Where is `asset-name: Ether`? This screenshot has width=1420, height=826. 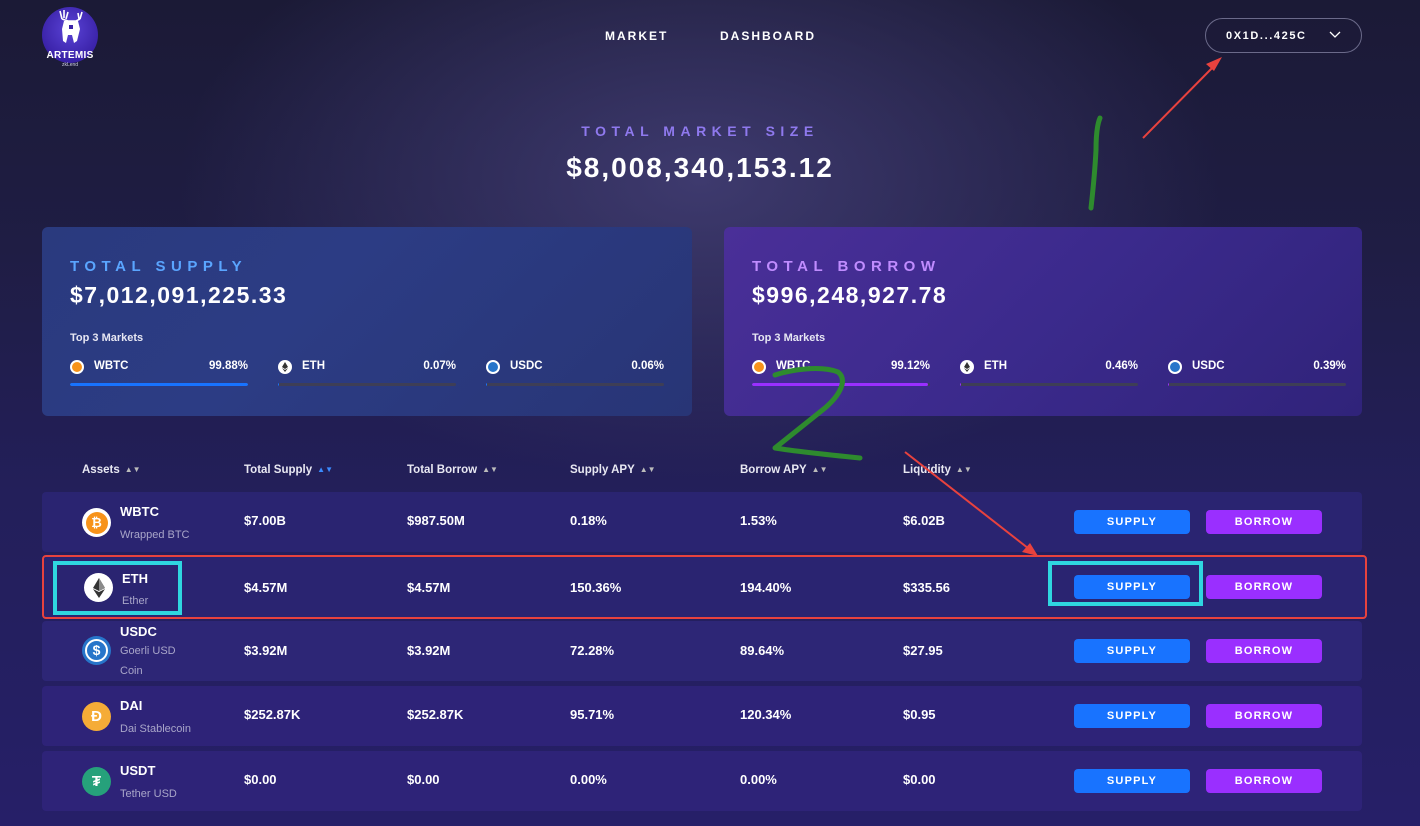
asset-name: Ether is located at coordinates (135, 601).